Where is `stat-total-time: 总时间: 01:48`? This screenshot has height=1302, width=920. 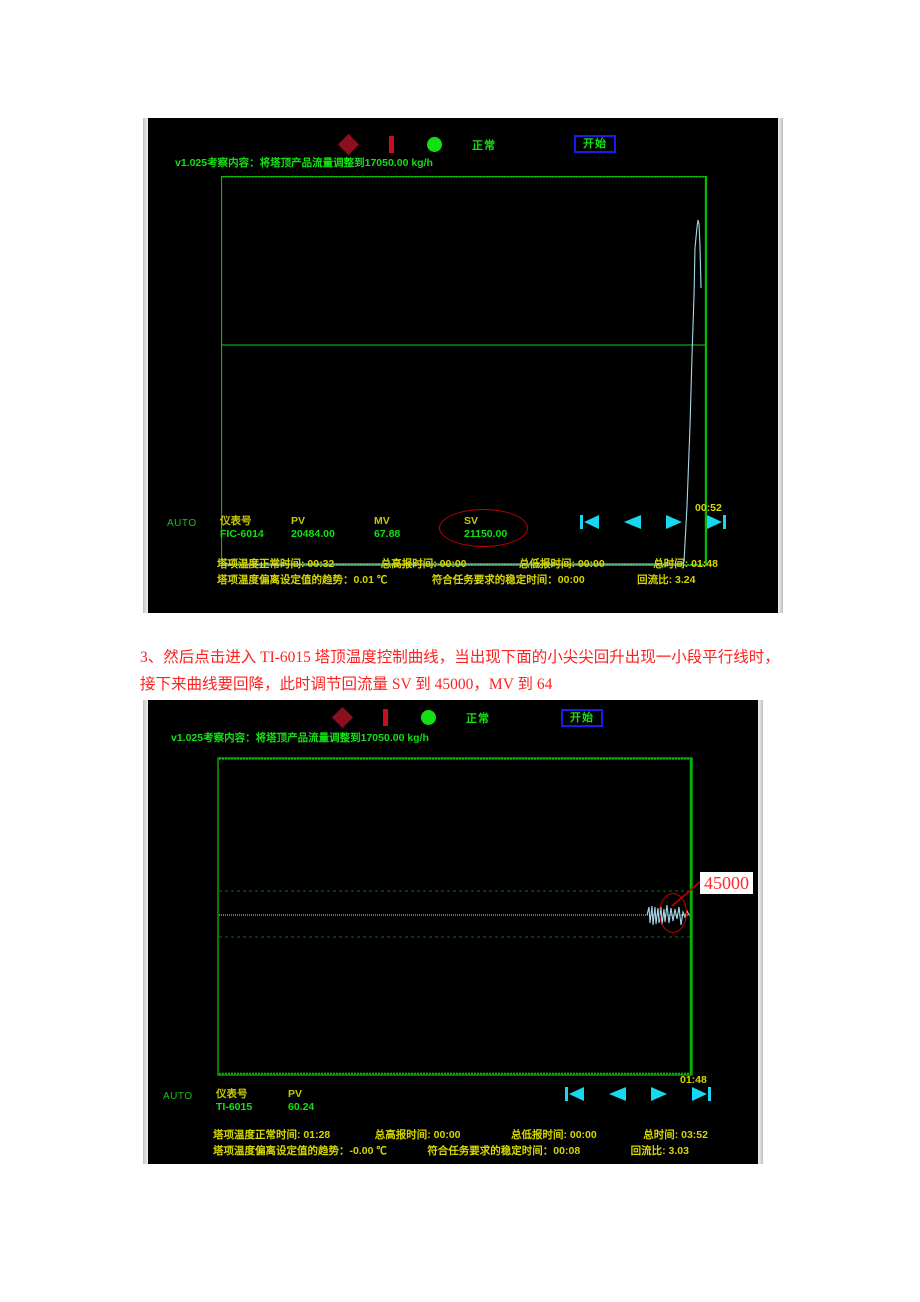
stat-total-time: 总时间: 01:48 is located at coordinates (685, 564).